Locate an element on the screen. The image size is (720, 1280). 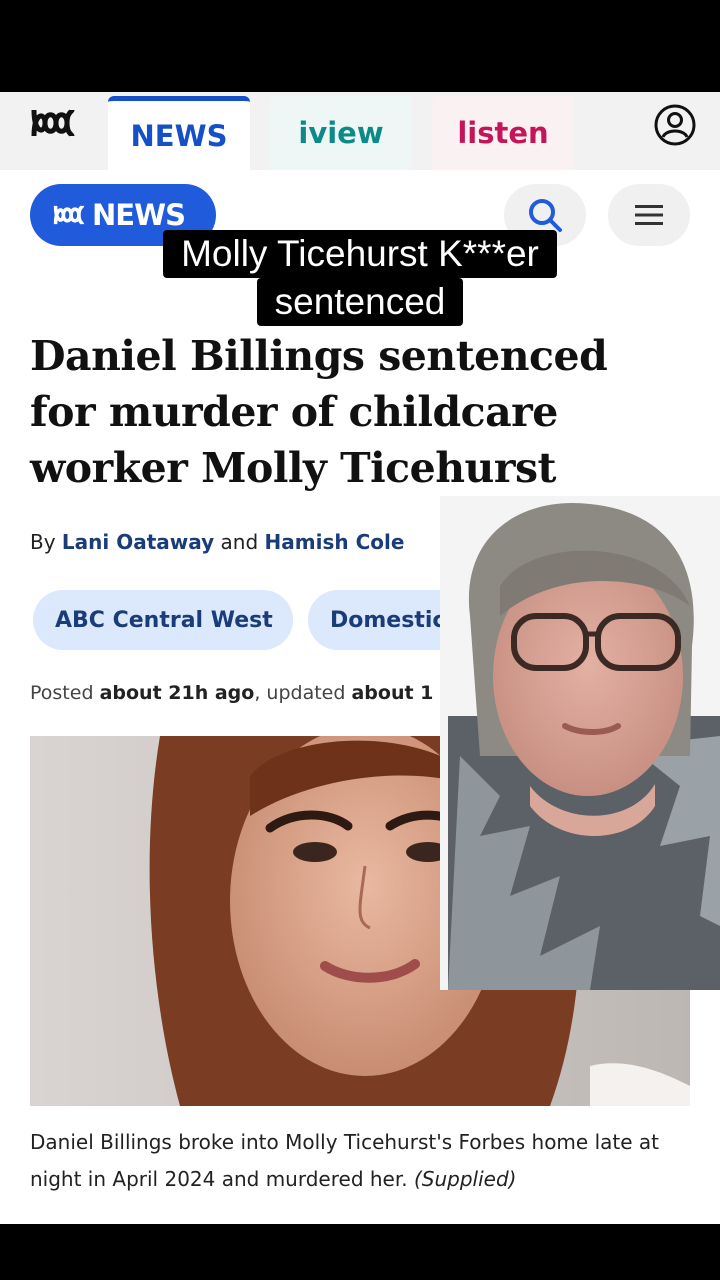
bottom-bar-area is located at coordinates (360, 1252).